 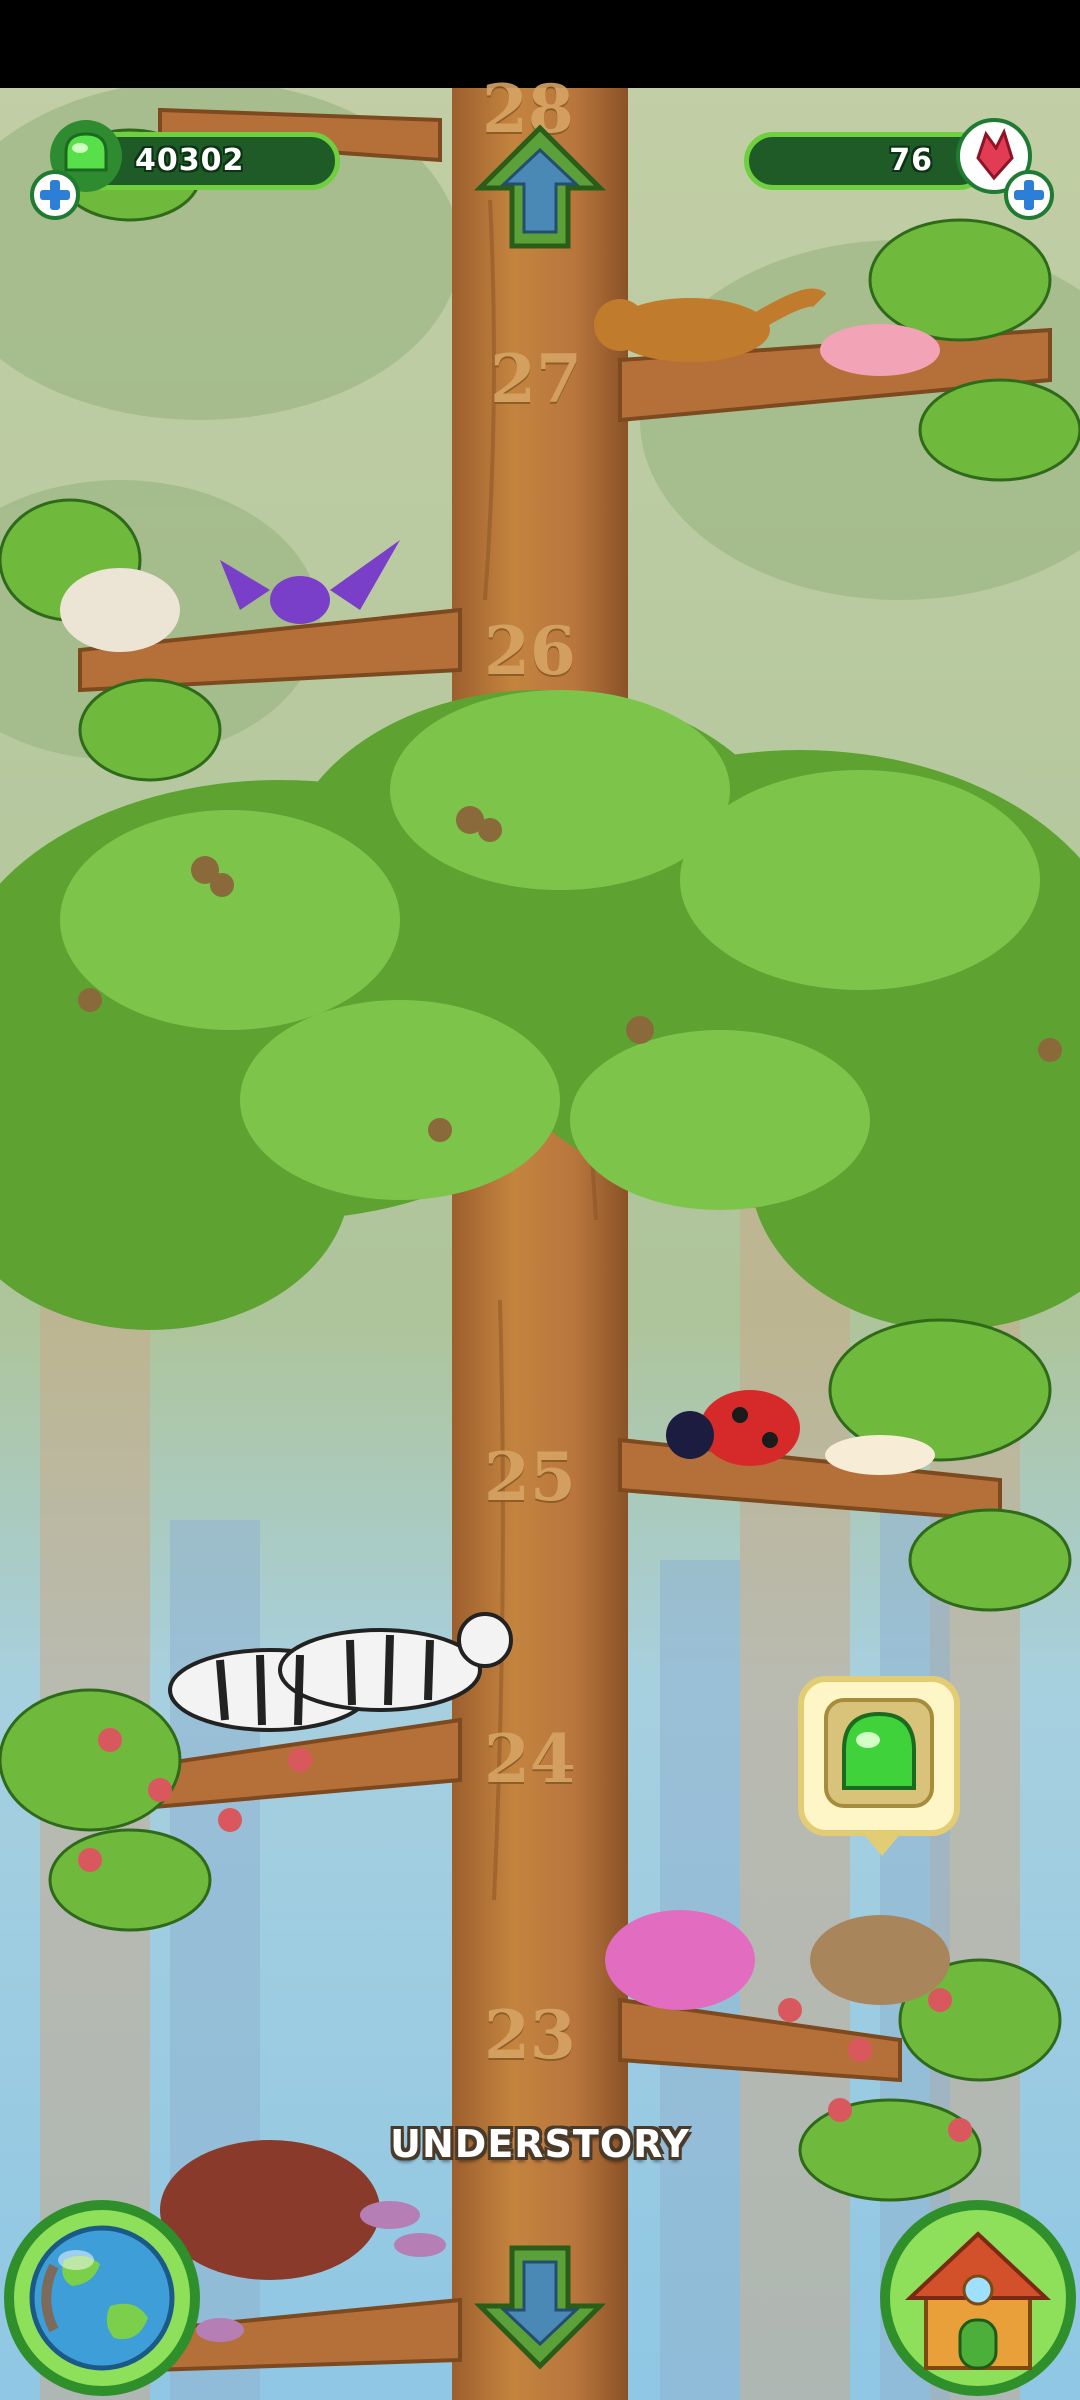 I want to click on arrow-down-icon, so click(x=540, y=2307).